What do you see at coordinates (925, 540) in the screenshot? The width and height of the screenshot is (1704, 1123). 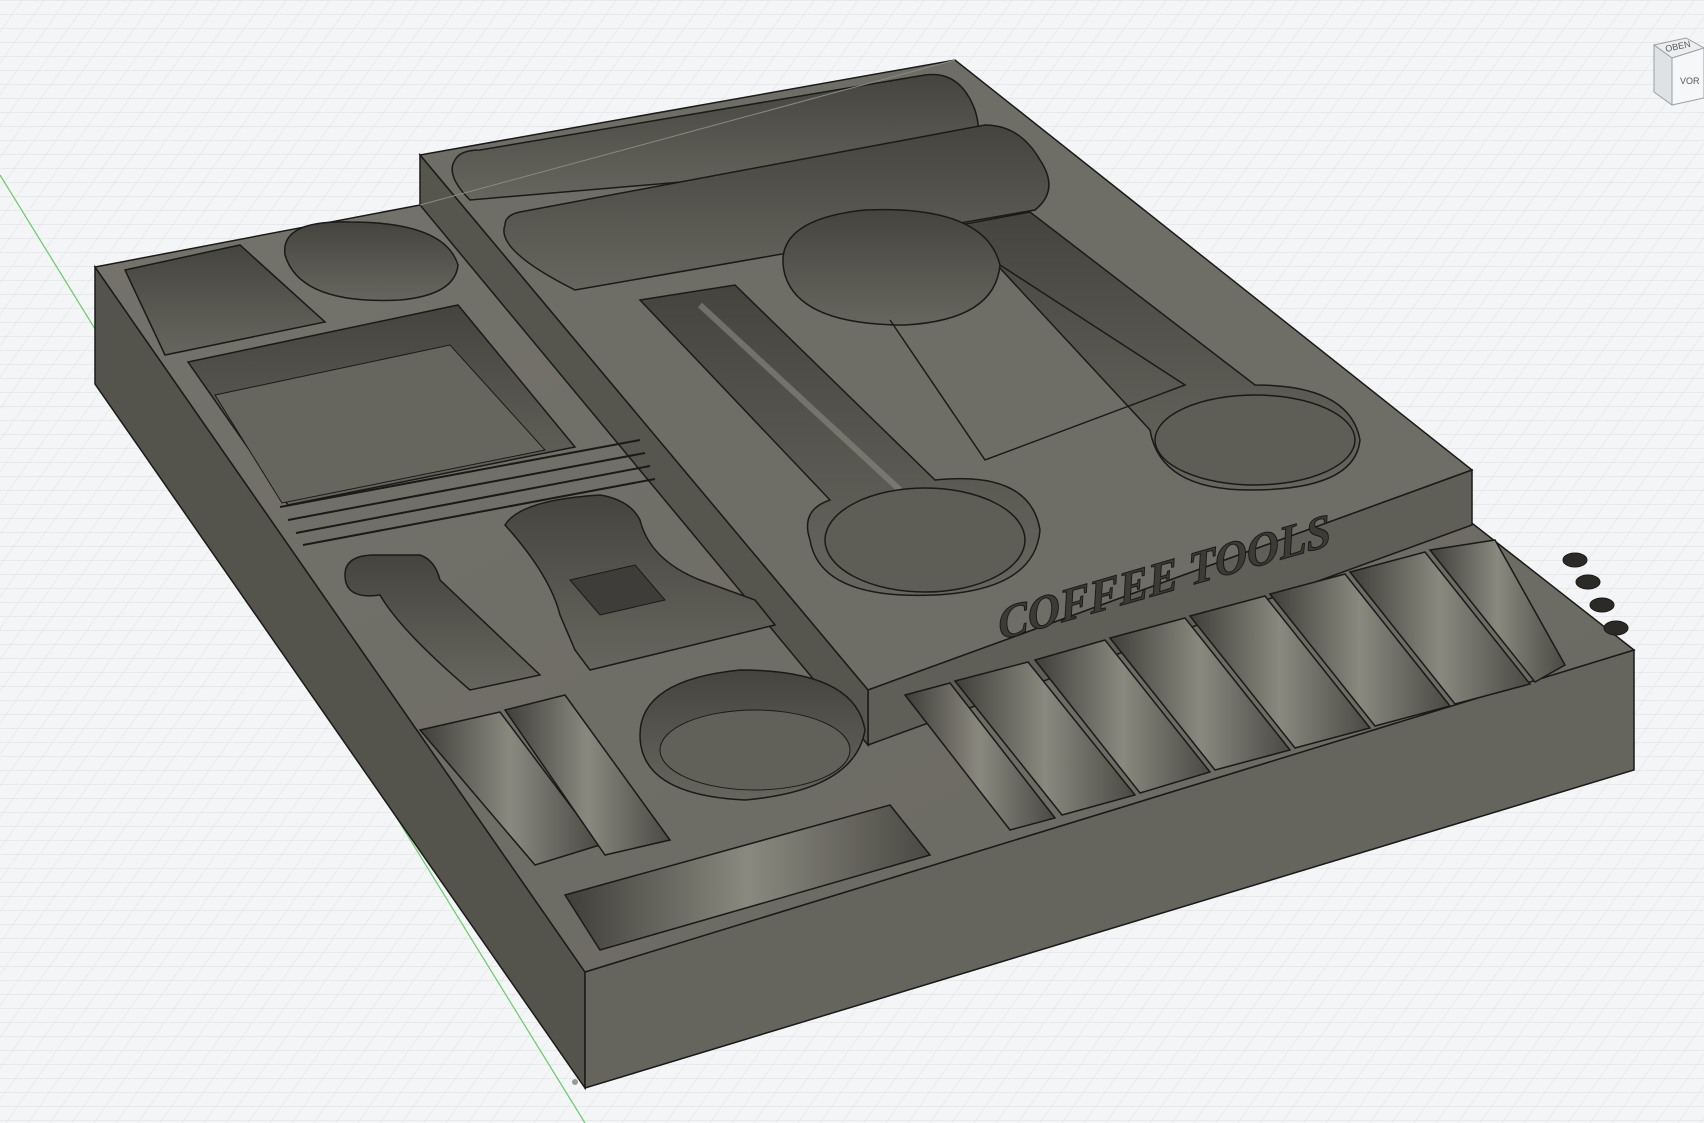 I see `portafilter-basket-left` at bounding box center [925, 540].